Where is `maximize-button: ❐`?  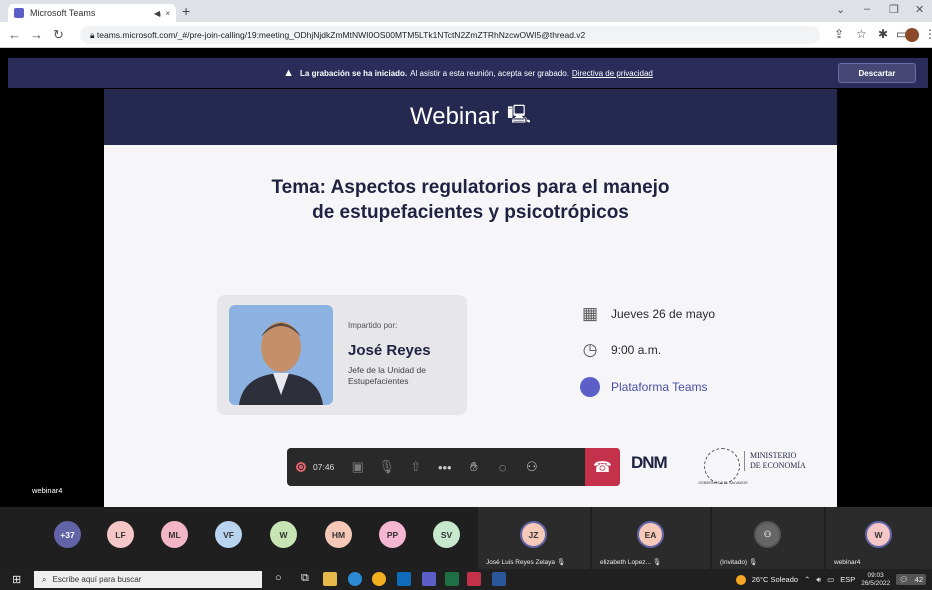
maximize-button: ❐ is located at coordinates (894, 9).